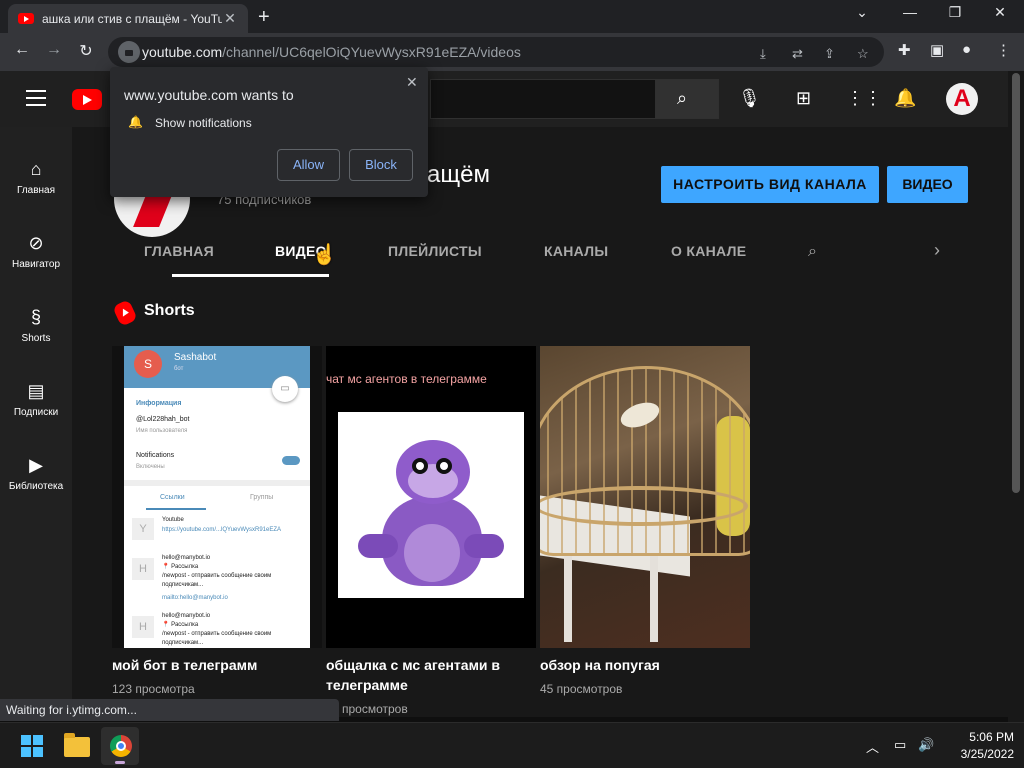 The height and width of the screenshot is (768, 1024). What do you see at coordinates (36, 243) in the screenshot?
I see `compass-icon: ⊘` at bounding box center [36, 243].